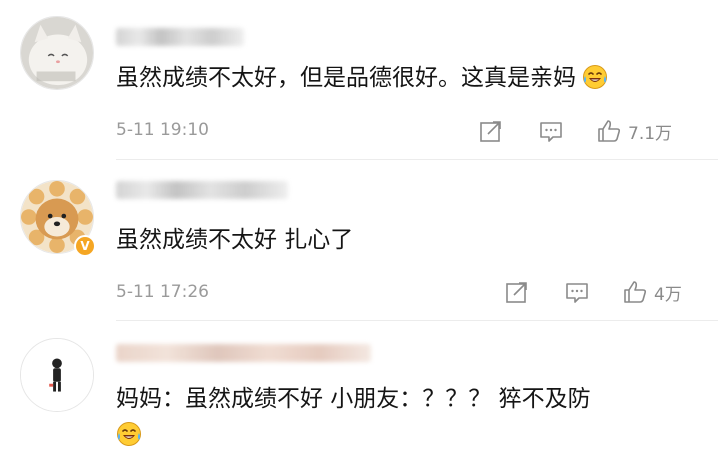 This screenshot has width=718, height=465. I want to click on comment-emoji-line, so click(129, 435).